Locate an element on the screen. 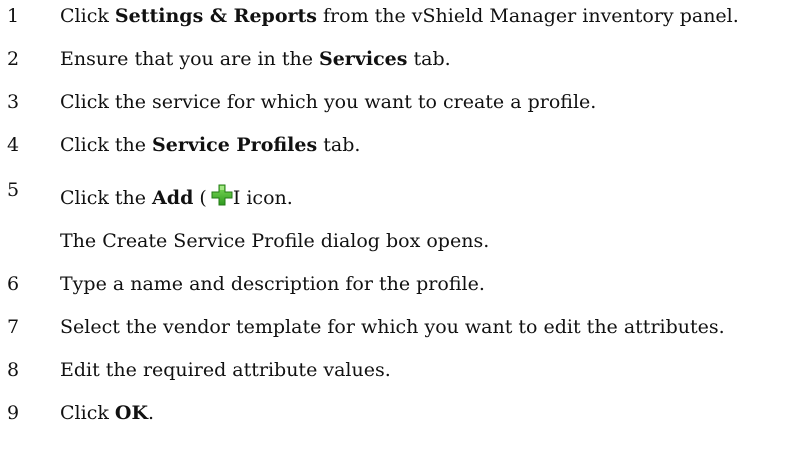  step-text: Click the Add ( I icon. is located at coordinates (176, 198).